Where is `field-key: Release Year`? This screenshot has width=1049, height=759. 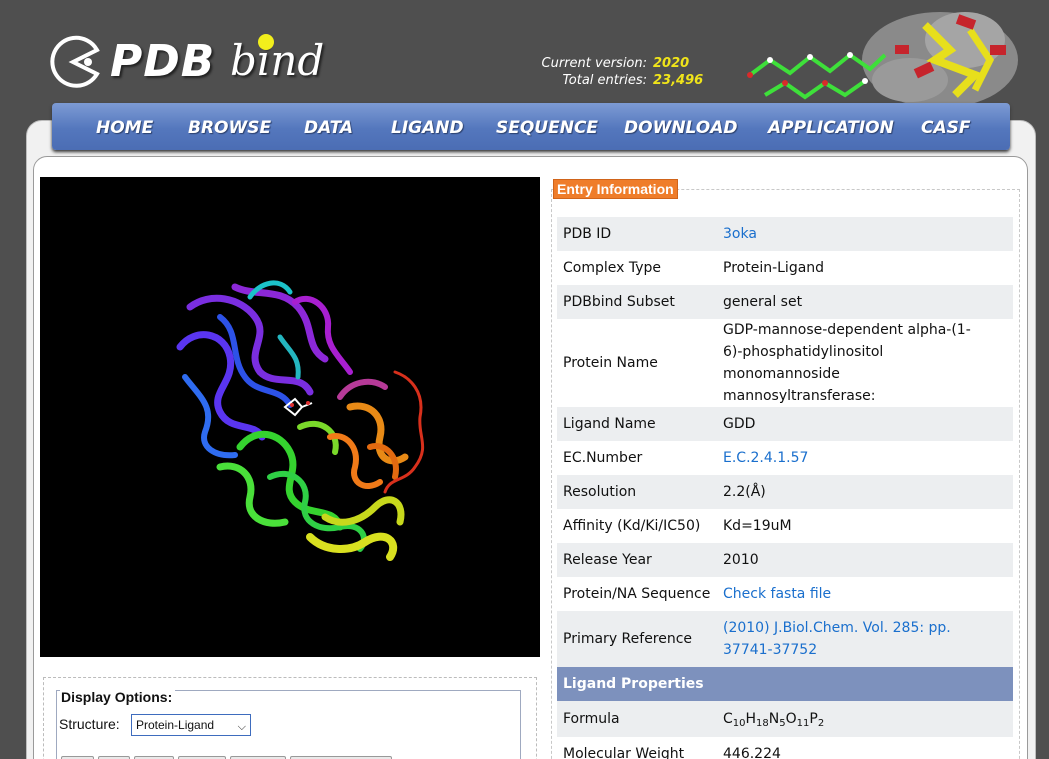 field-key: Release Year is located at coordinates (637, 560).